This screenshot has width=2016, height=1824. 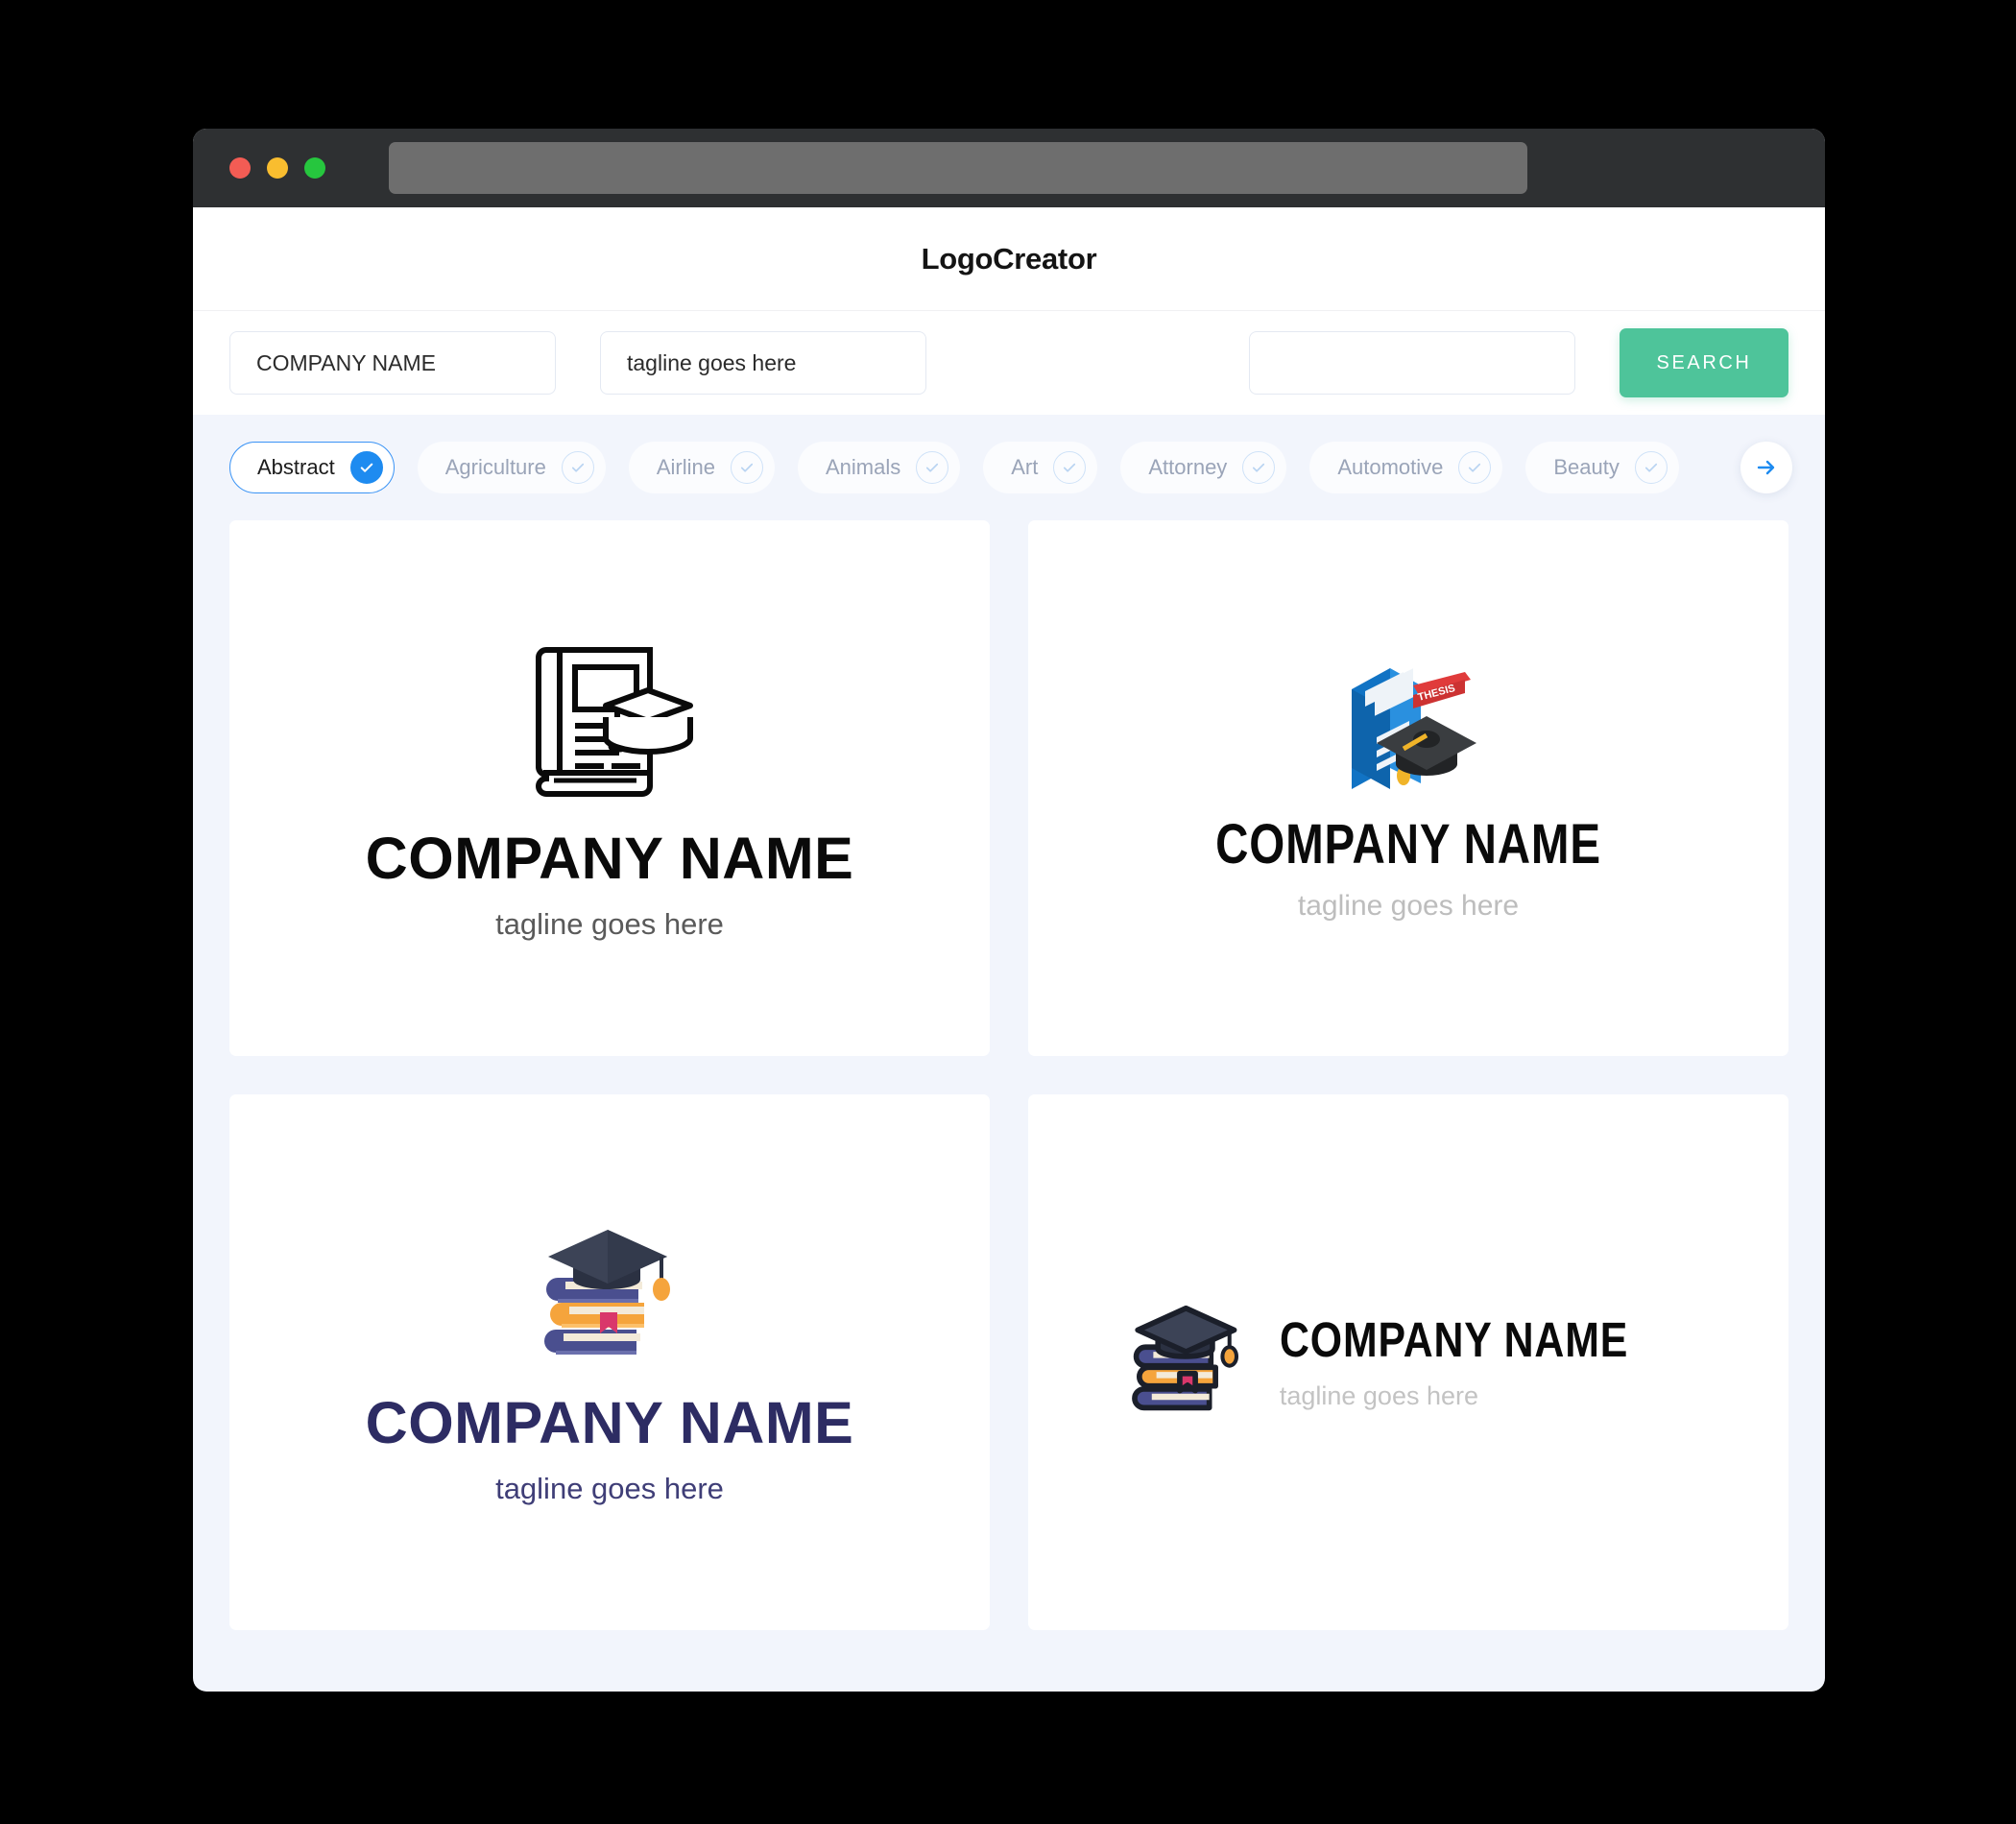 I want to click on arrow-right-icon, so click(x=1766, y=467).